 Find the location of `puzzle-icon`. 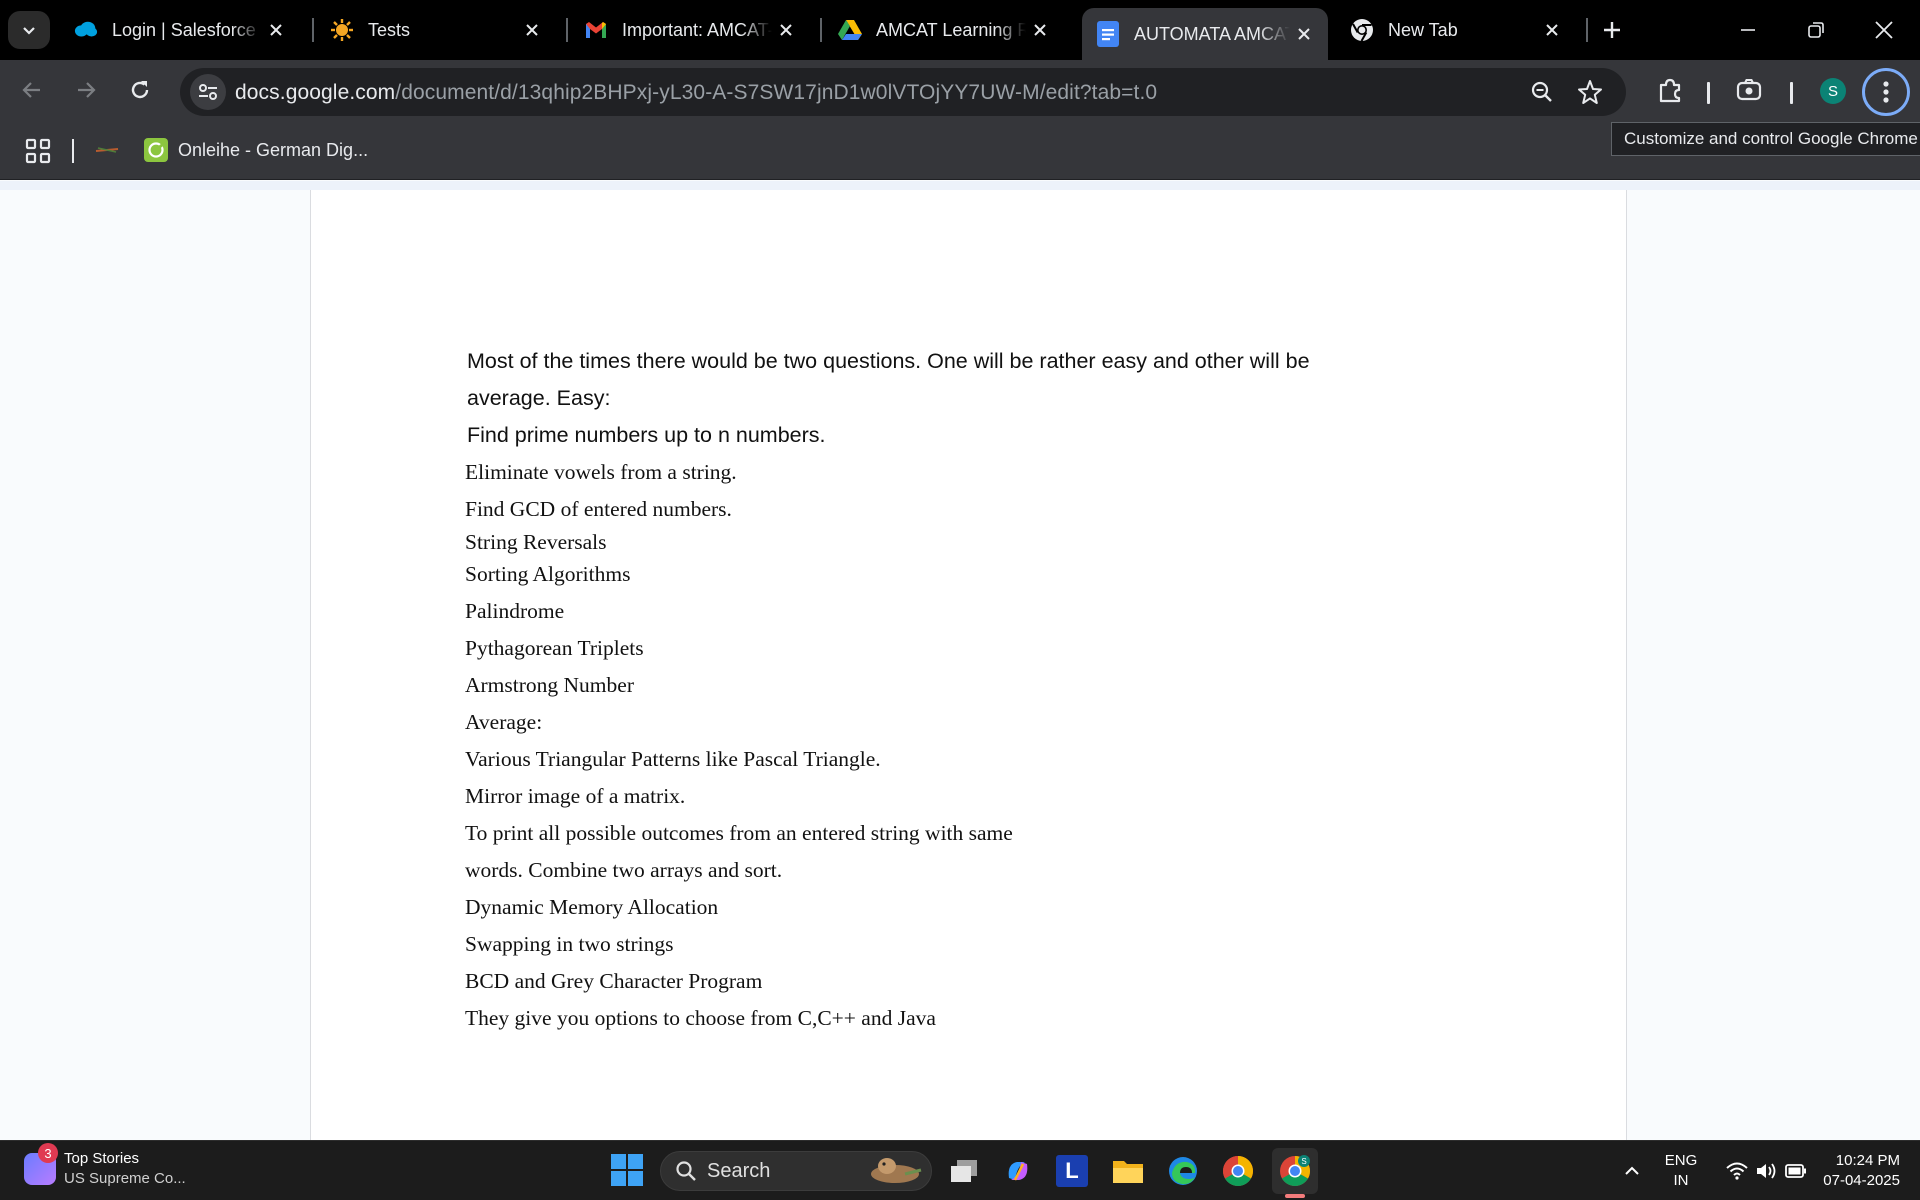

puzzle-icon is located at coordinates (1670, 90).